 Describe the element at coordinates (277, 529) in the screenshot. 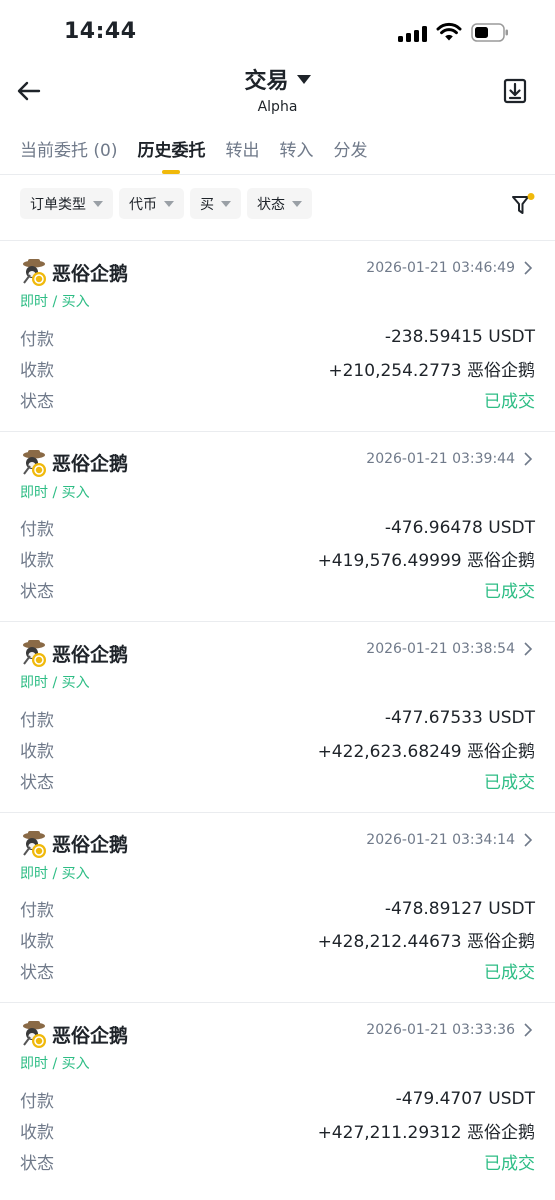

I see `pay-row: 付款 -476.96478 USDT` at that location.